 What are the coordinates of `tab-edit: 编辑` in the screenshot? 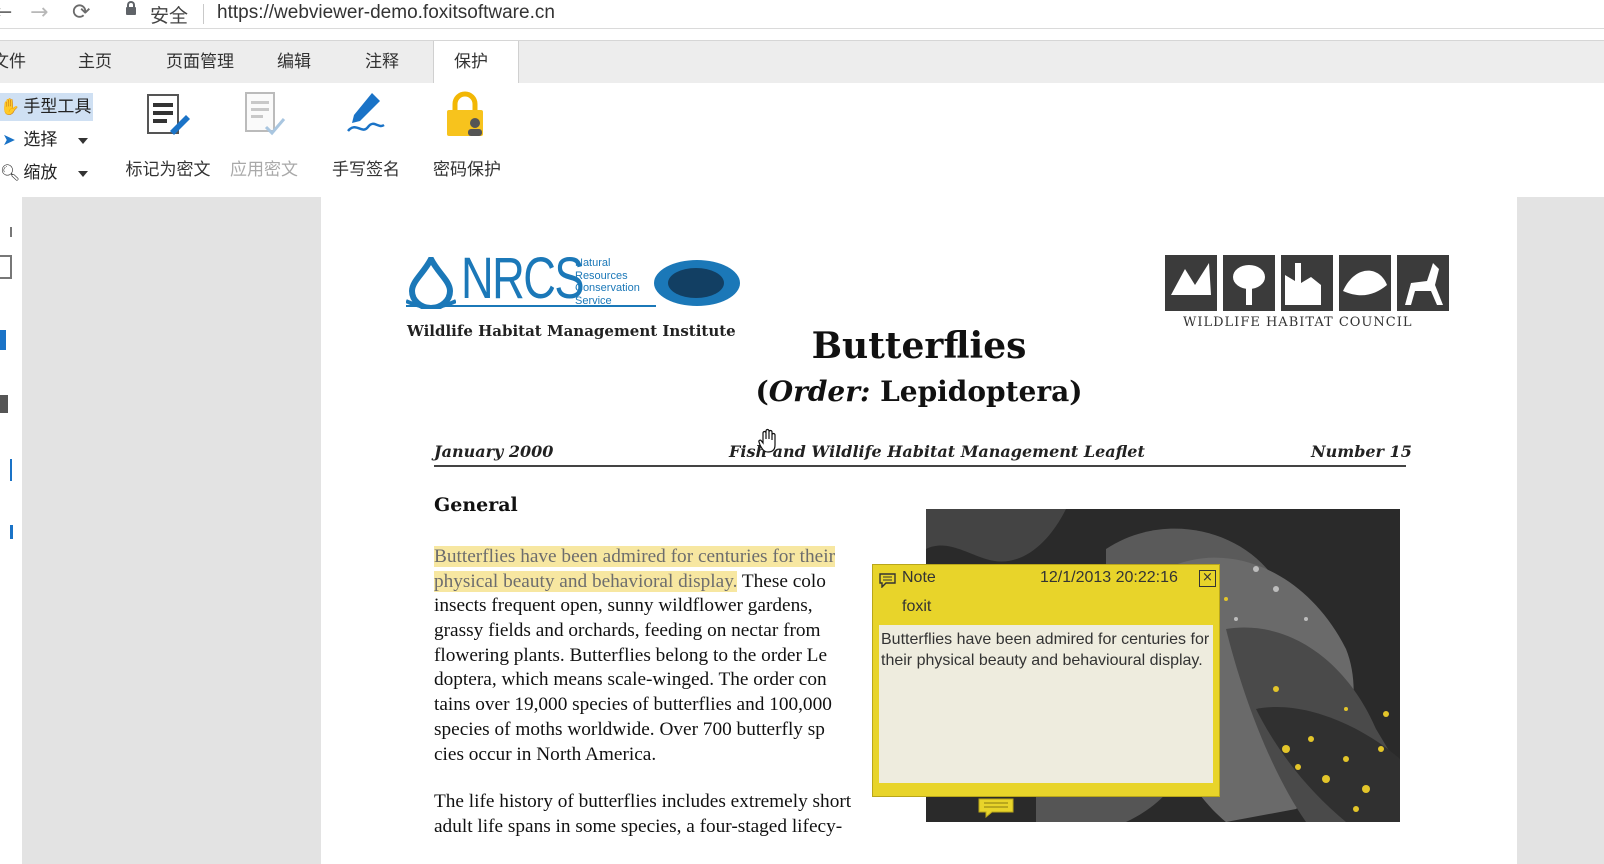 It's located at (294, 62).